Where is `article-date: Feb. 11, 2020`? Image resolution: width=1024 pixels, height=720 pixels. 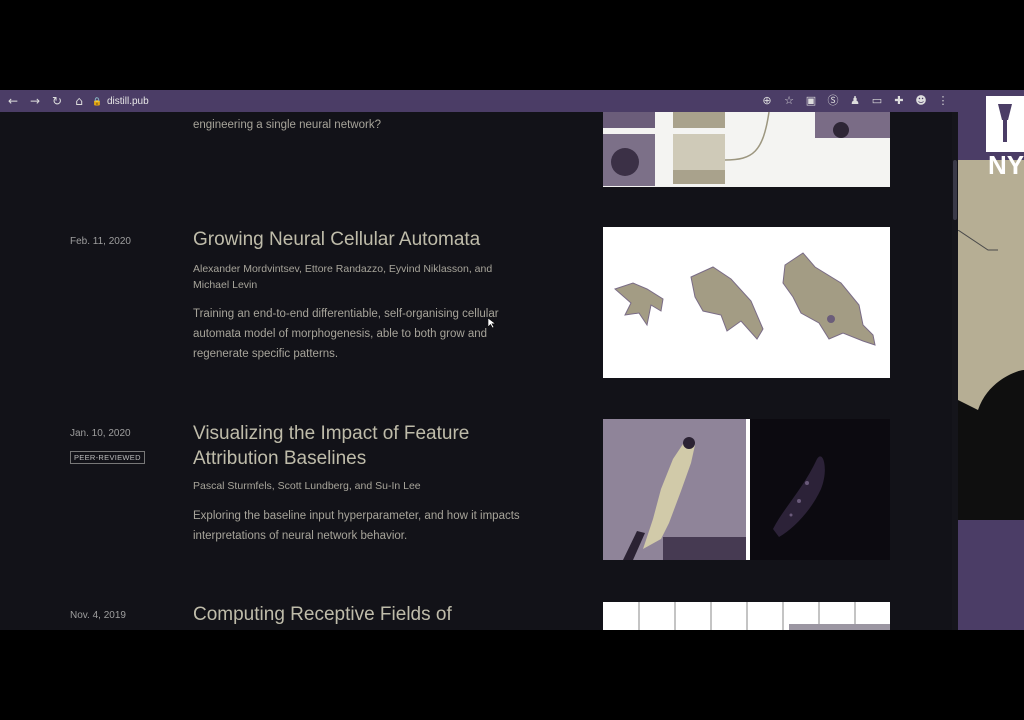
article-date: Feb. 11, 2020 is located at coordinates (100, 241).